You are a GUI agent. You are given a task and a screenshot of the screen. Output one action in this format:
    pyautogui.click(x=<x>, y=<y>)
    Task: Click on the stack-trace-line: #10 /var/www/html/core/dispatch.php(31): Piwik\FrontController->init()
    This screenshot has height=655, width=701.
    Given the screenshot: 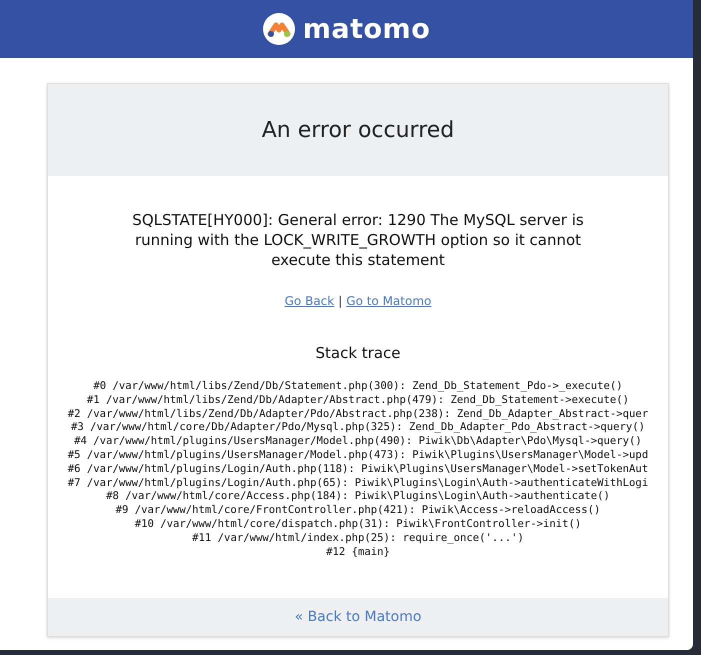 What is the action you would take?
    pyautogui.click(x=358, y=524)
    